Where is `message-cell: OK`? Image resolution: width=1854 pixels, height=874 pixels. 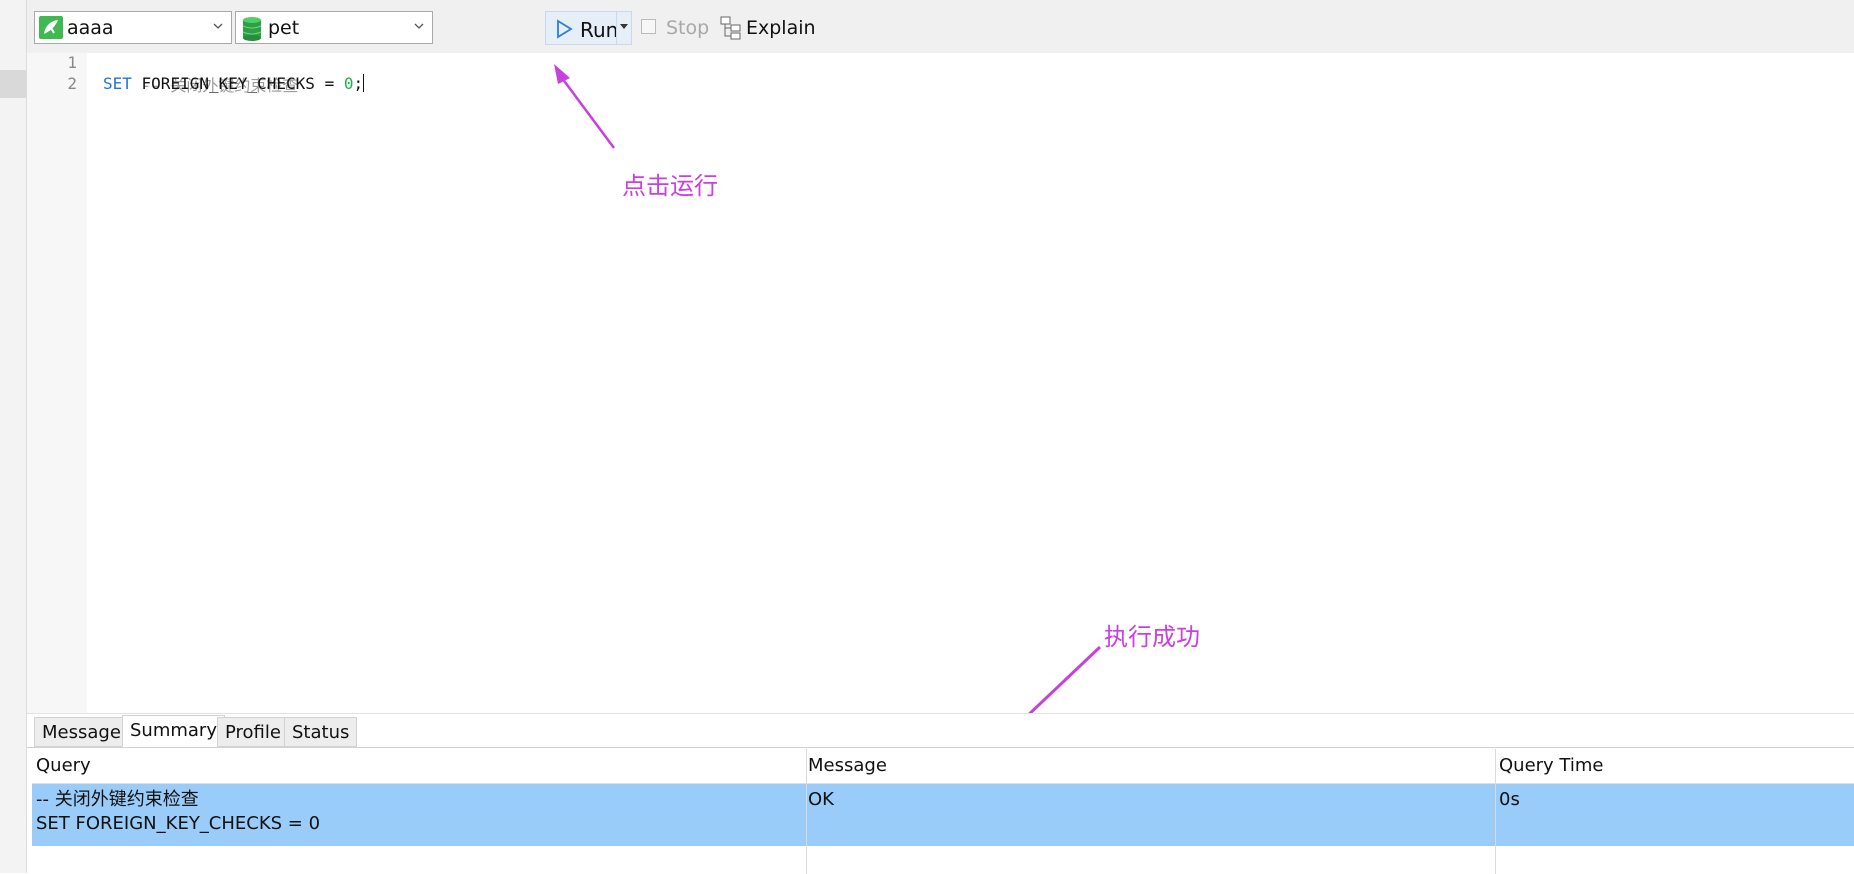
message-cell: OK is located at coordinates (821, 799).